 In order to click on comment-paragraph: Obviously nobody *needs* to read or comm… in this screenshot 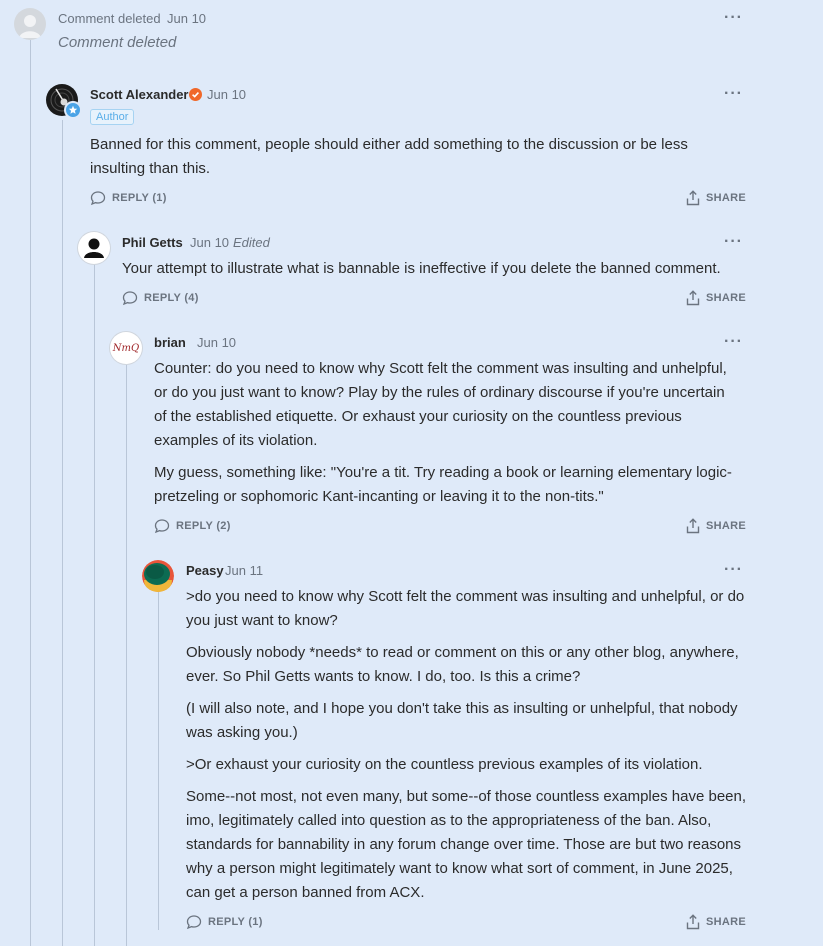, I will do `click(462, 664)`.